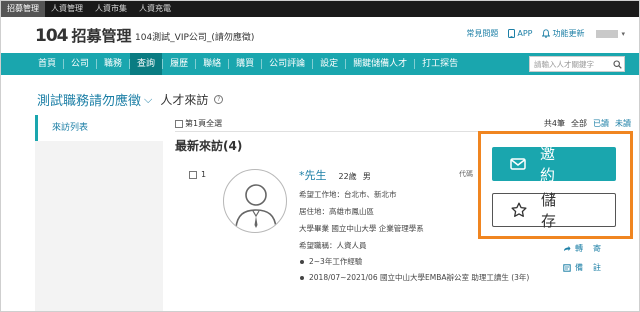 Image resolution: width=640 pixels, height=312 pixels. Describe the element at coordinates (347, 176) in the screenshot. I see `candidate-age: 22歲` at that location.